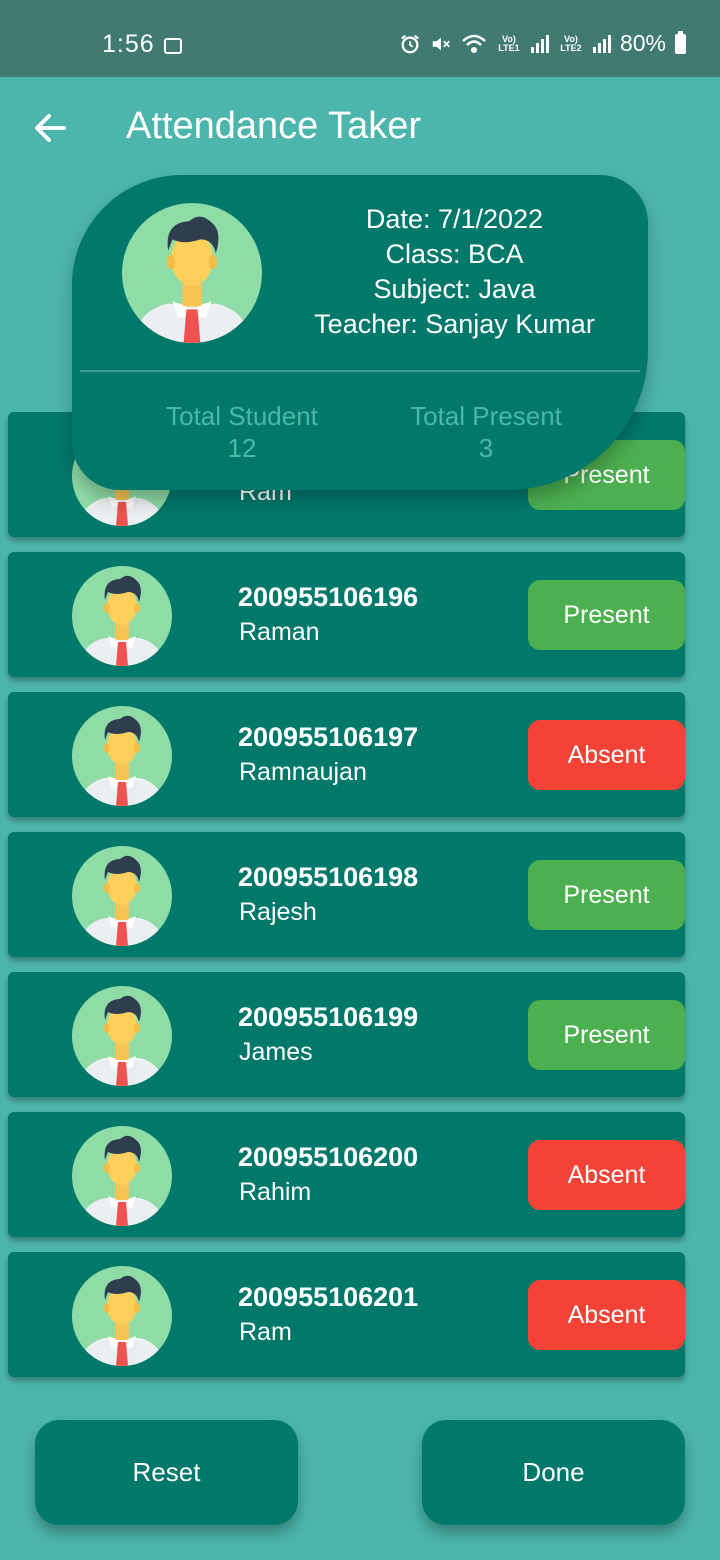  I want to click on session-class: Class: BCA, so click(454, 254).